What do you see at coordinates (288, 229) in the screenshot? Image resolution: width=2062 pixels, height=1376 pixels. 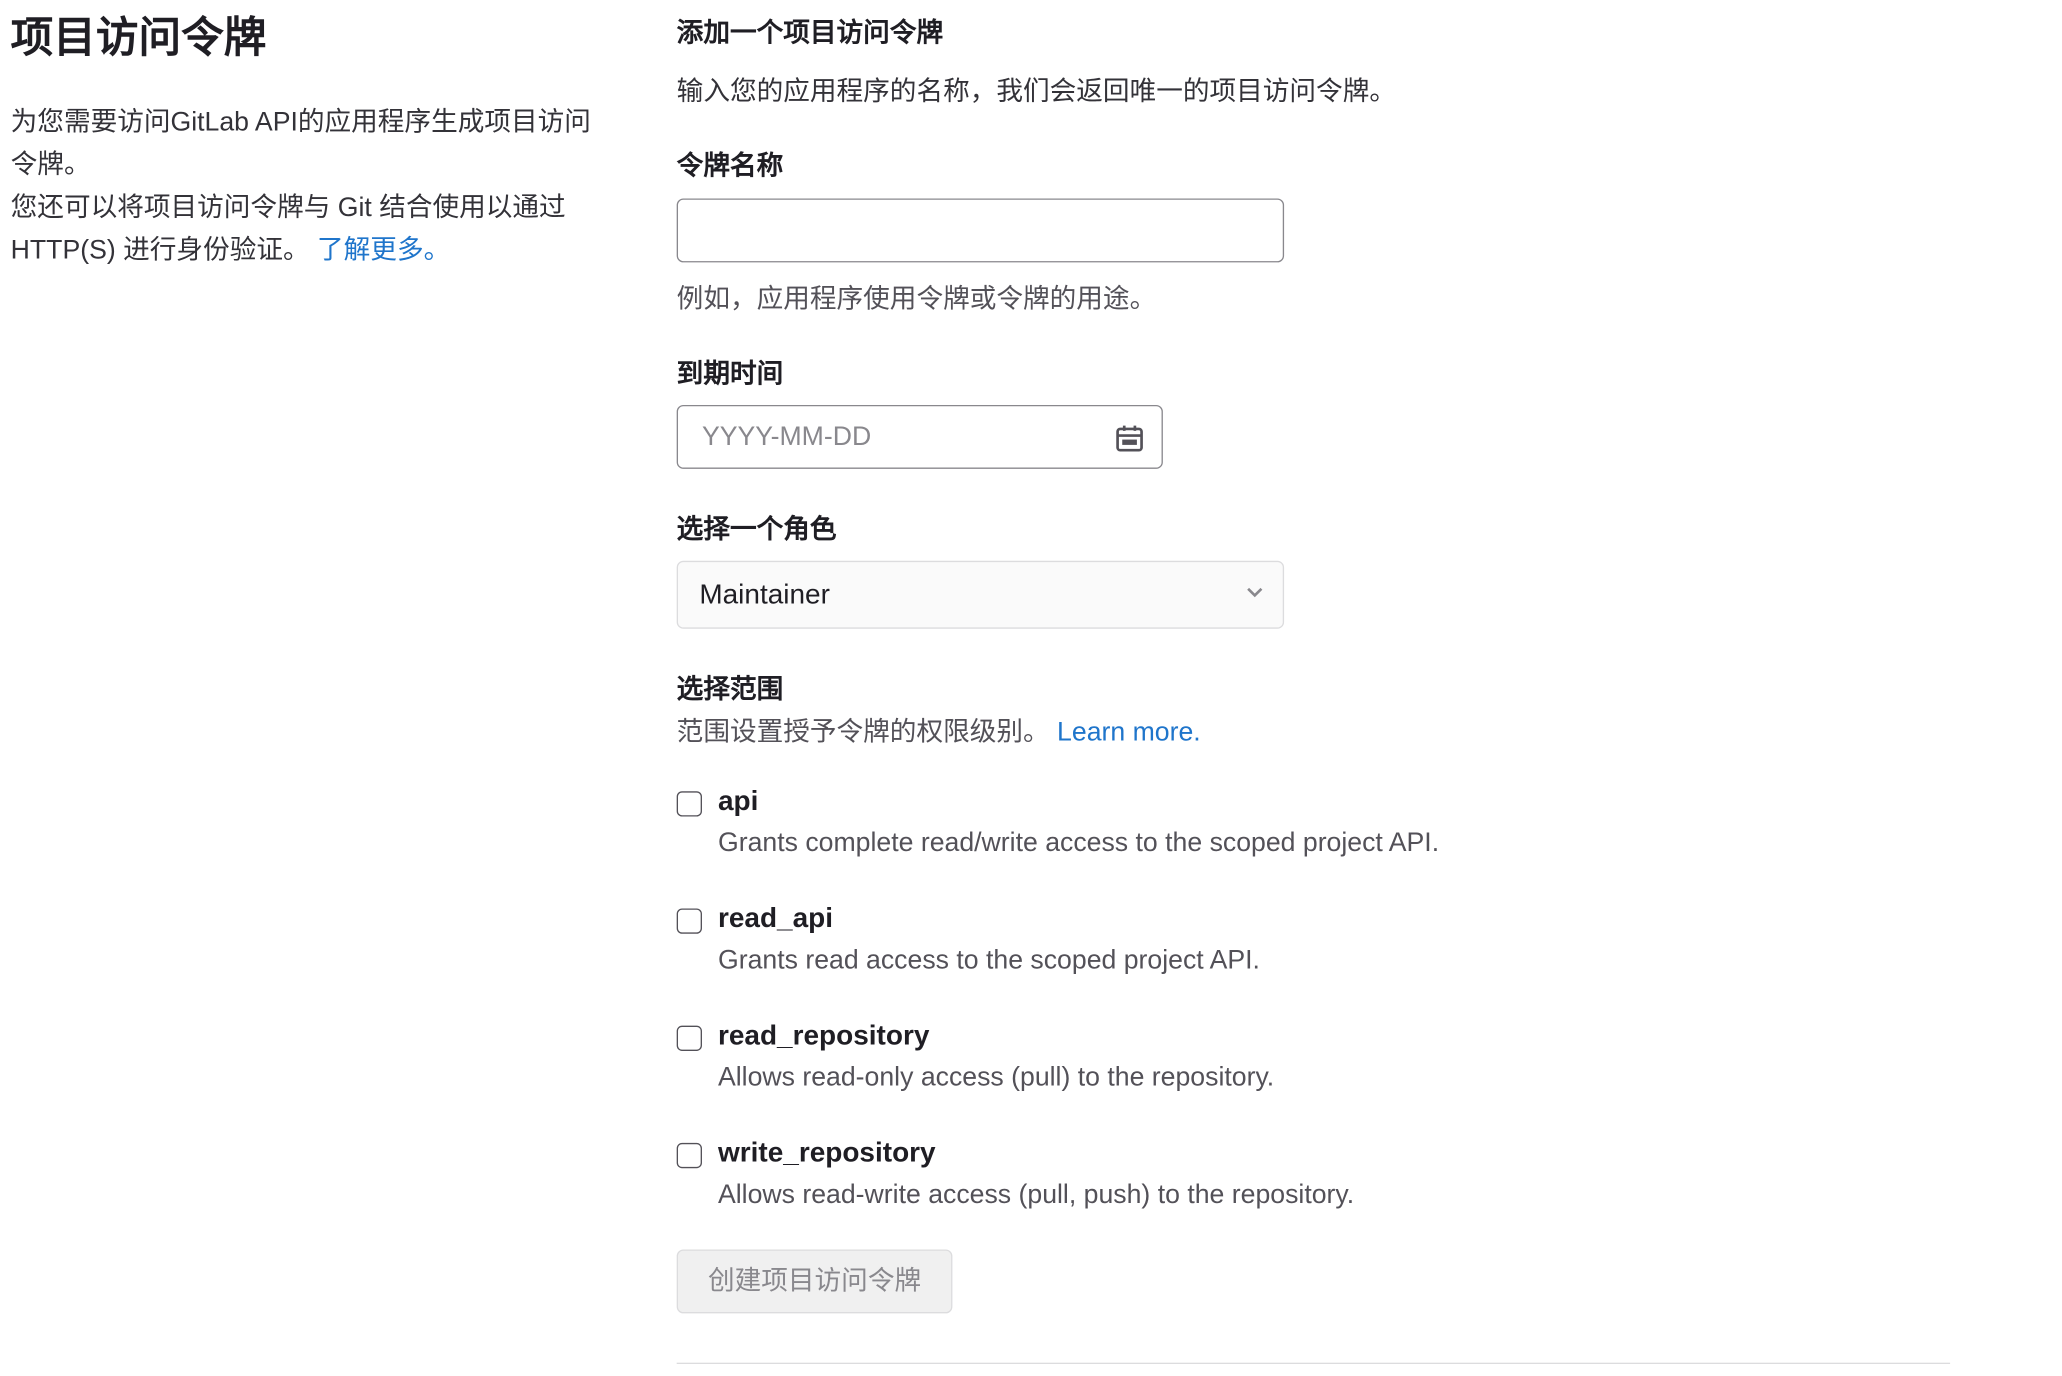 I see `description-line-2-text: 您还可以将项目访问令牌与 Git 结合使用以通过 HTTP(S) 进行身份验证。` at bounding box center [288, 229].